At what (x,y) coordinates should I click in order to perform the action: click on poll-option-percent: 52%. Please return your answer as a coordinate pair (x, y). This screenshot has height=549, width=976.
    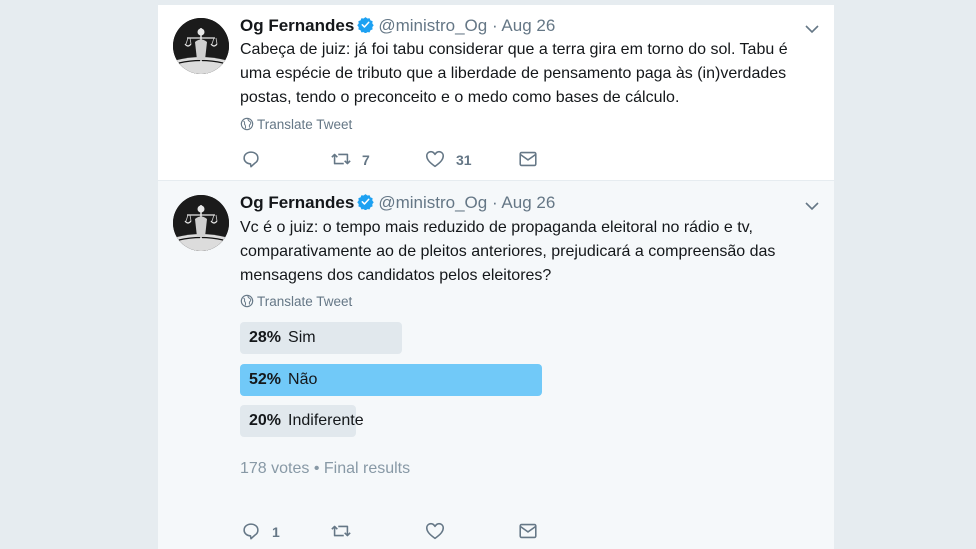
    Looking at the image, I should click on (265, 379).